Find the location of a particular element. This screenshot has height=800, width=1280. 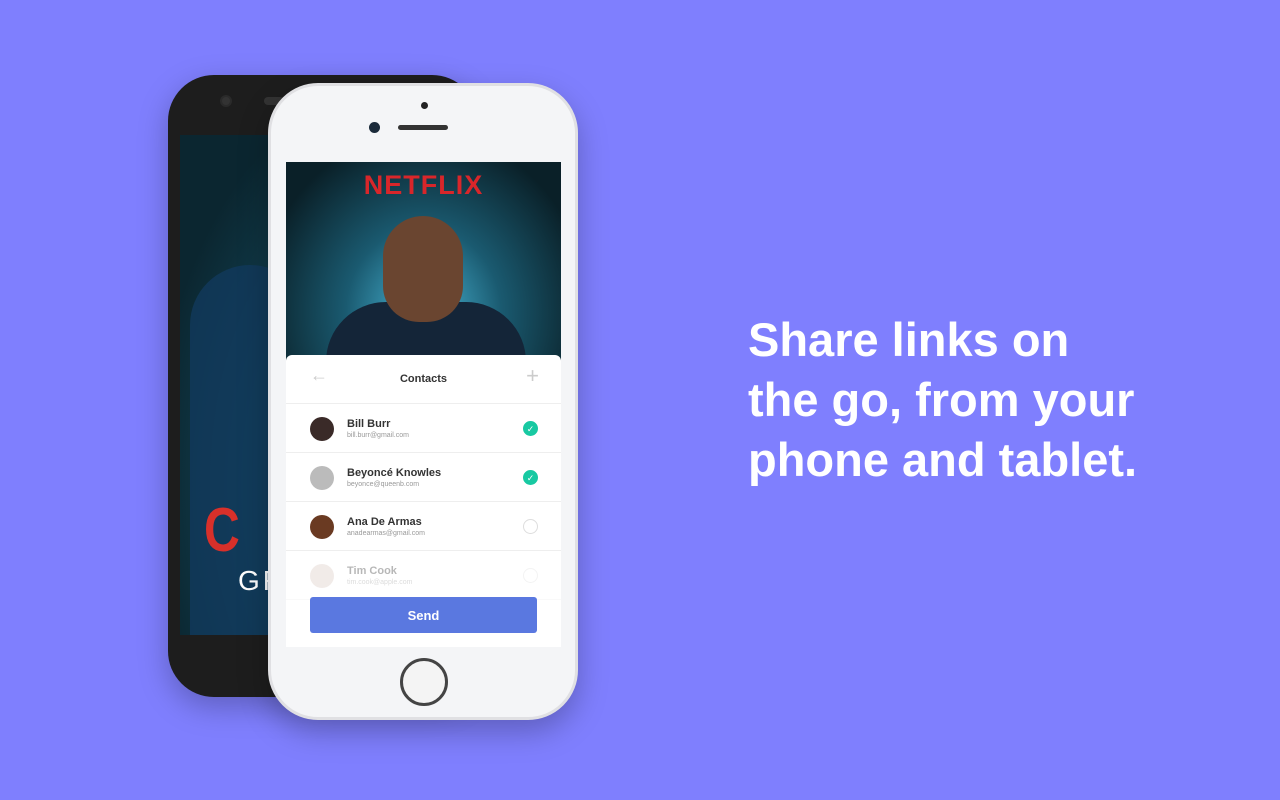

headline-line: Share links on is located at coordinates (909, 339).